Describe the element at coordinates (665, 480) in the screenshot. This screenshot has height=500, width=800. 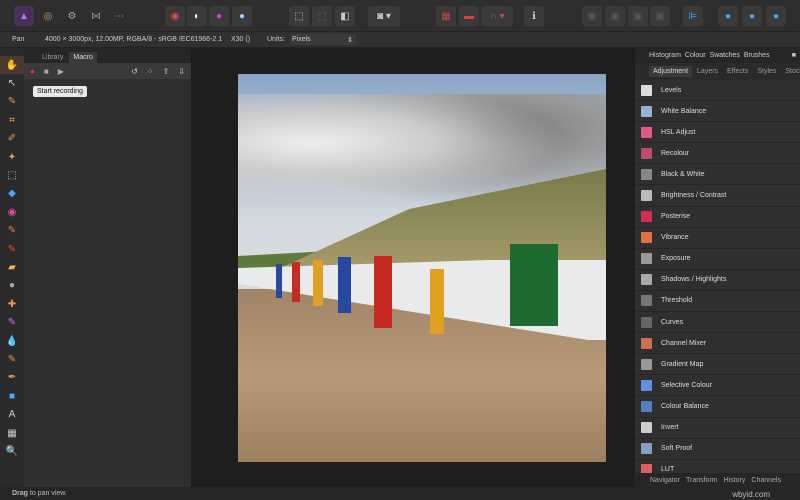
I see `tab-navigator: Navigator` at that location.